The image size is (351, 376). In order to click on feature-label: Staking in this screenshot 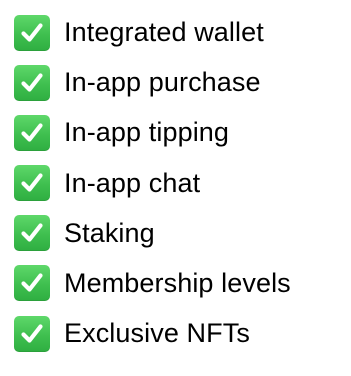, I will do `click(109, 232)`.